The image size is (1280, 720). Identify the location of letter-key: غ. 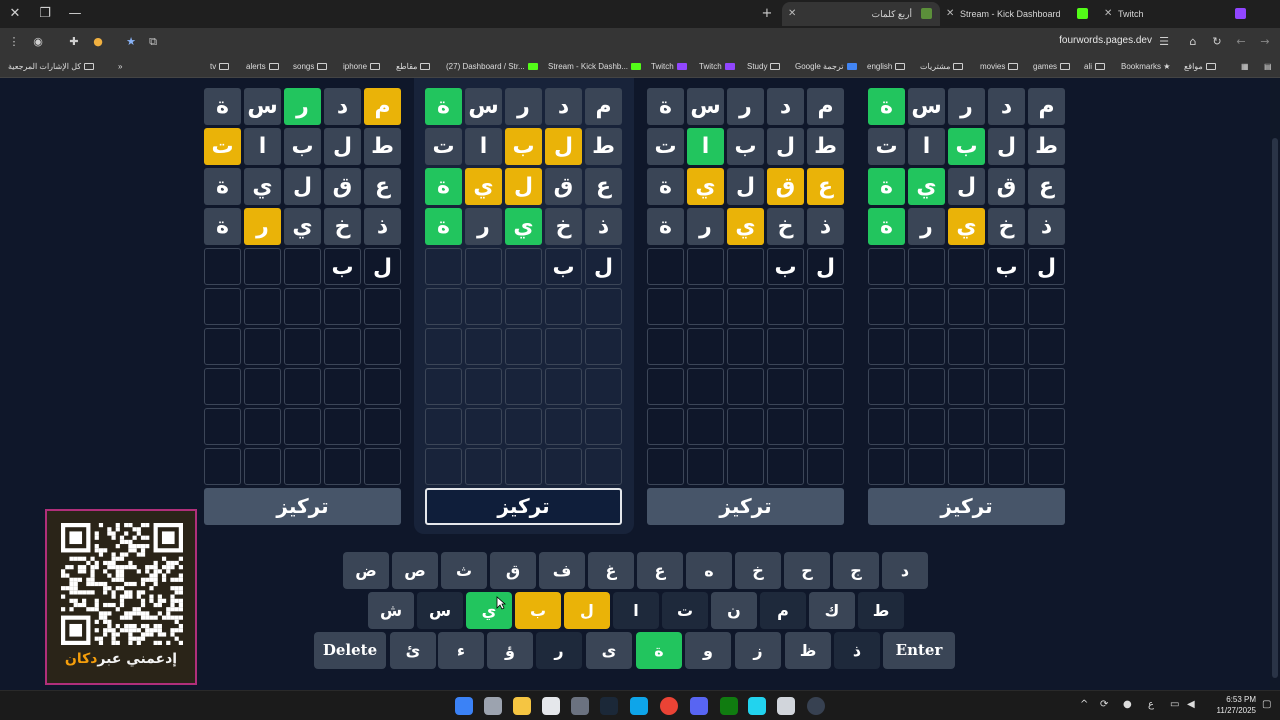
(611, 570).